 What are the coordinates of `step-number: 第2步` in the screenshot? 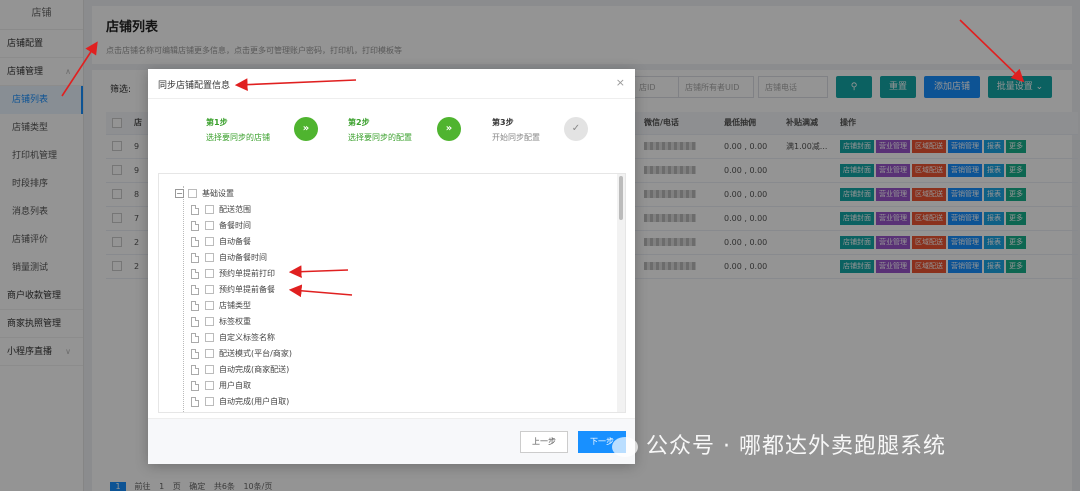 It's located at (359, 122).